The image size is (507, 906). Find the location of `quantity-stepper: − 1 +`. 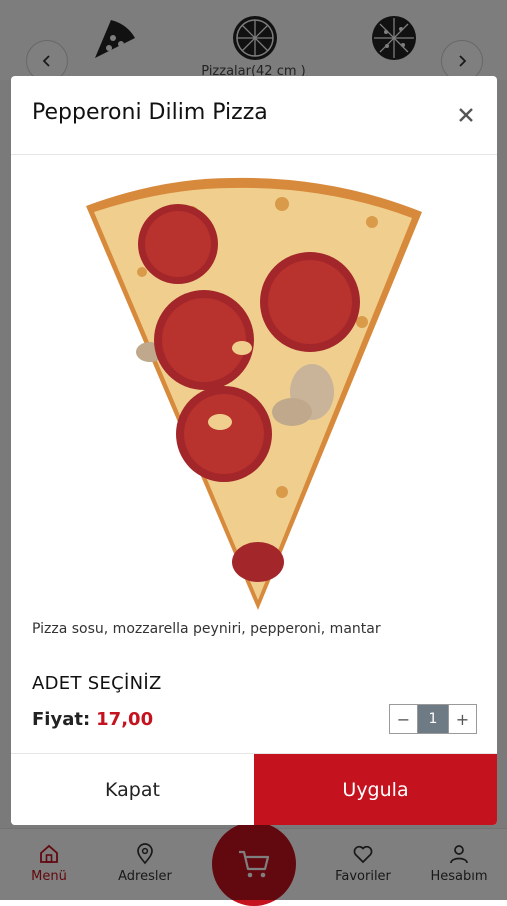

quantity-stepper: − 1 + is located at coordinates (433, 719).